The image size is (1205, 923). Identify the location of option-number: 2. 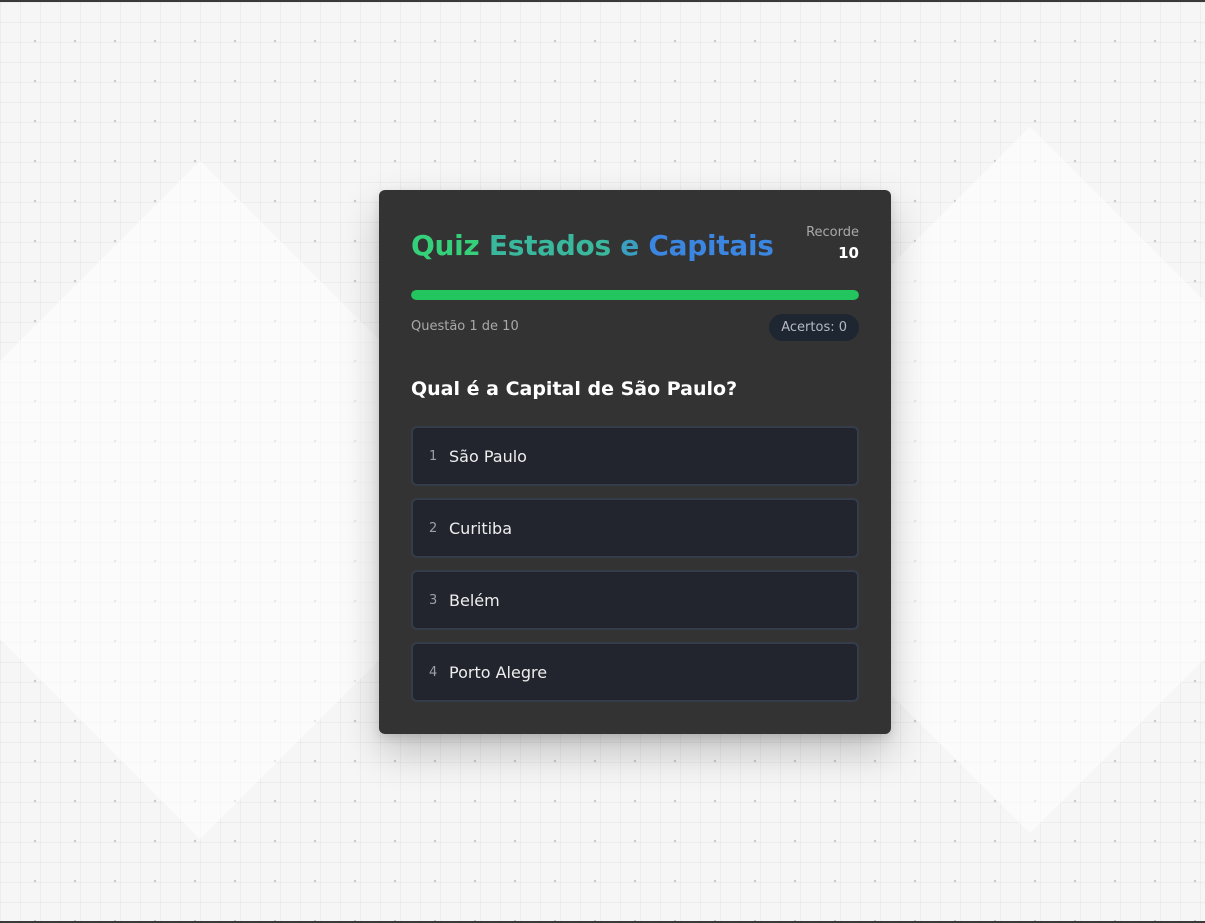
(433, 528).